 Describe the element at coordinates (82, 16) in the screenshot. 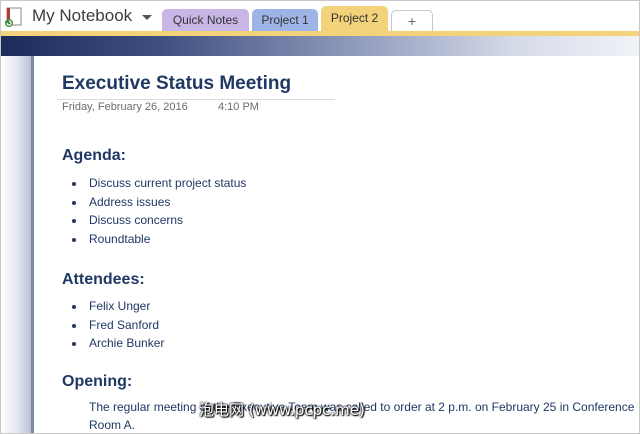

I see `notebook-title: My Notebook` at that location.